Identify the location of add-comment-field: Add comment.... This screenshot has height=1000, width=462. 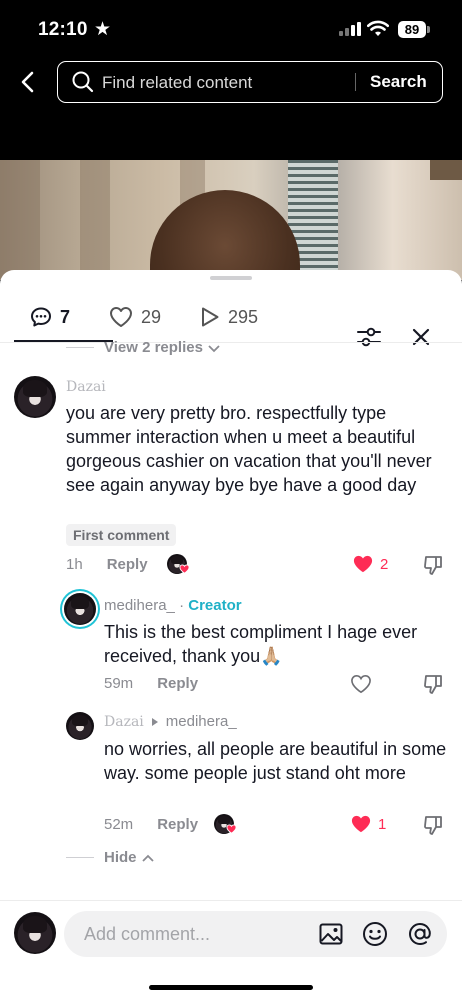
(255, 934).